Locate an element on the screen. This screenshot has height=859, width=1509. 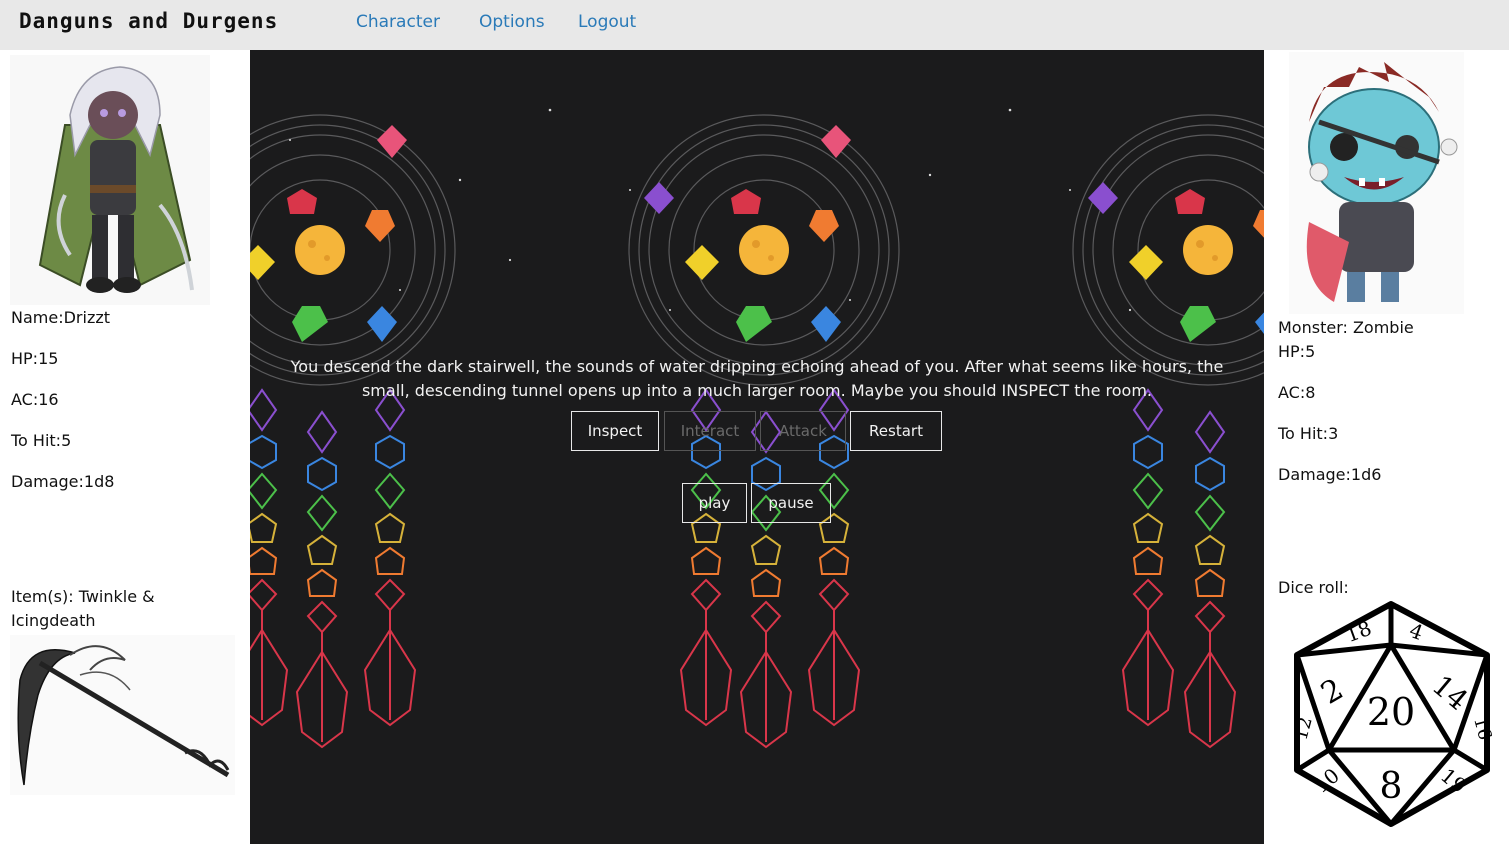
character-portrait is located at coordinates (110, 180).